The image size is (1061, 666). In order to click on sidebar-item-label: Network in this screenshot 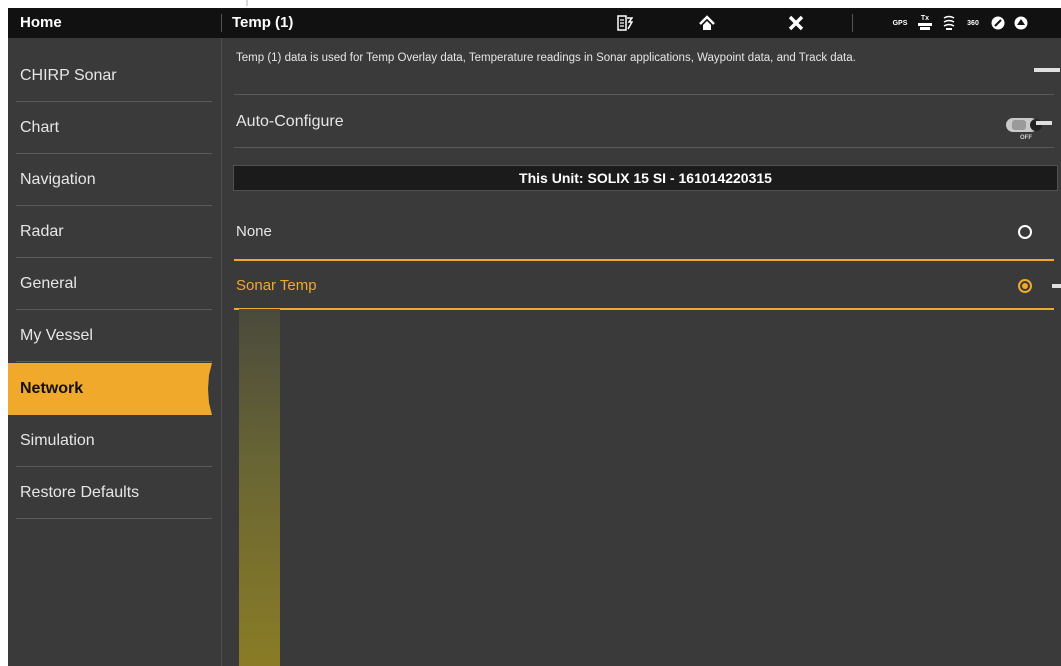, I will do `click(52, 388)`.